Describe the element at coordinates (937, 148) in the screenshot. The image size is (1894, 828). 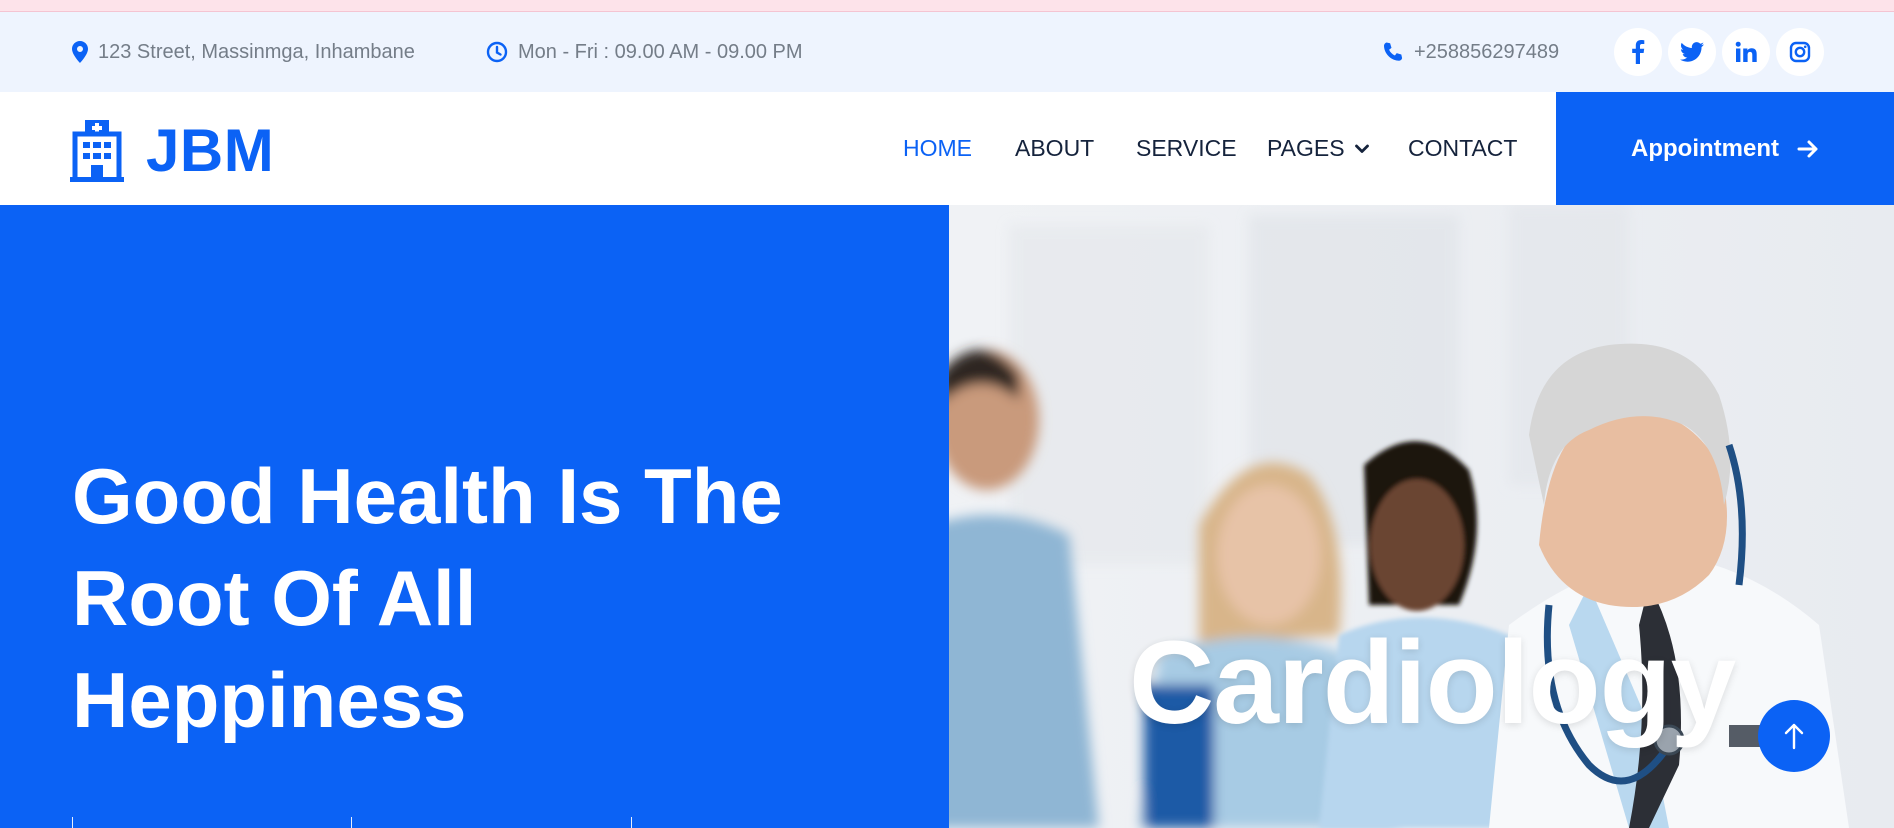
I see `nav-home: HOME` at that location.